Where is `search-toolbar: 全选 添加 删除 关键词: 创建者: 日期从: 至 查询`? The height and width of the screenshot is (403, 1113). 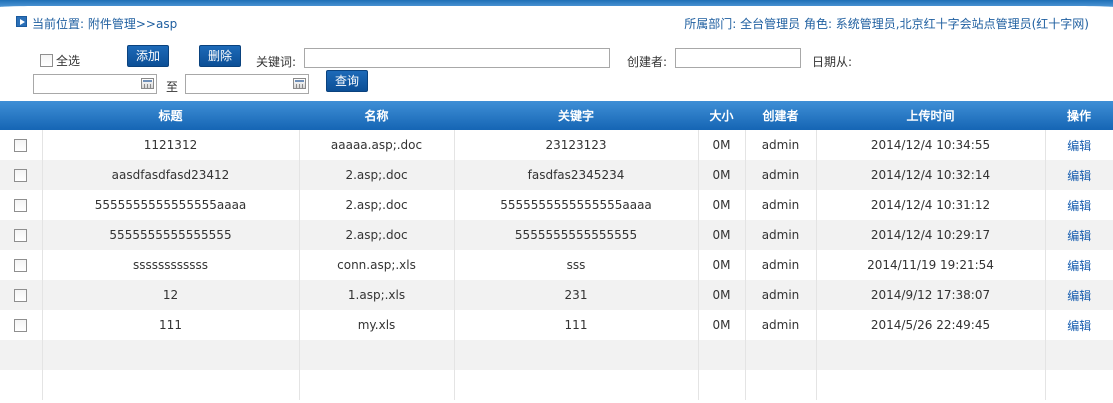
search-toolbar: 全选 添加 删除 关键词: 创建者: 日期从: 至 查询 is located at coordinates (556, 70).